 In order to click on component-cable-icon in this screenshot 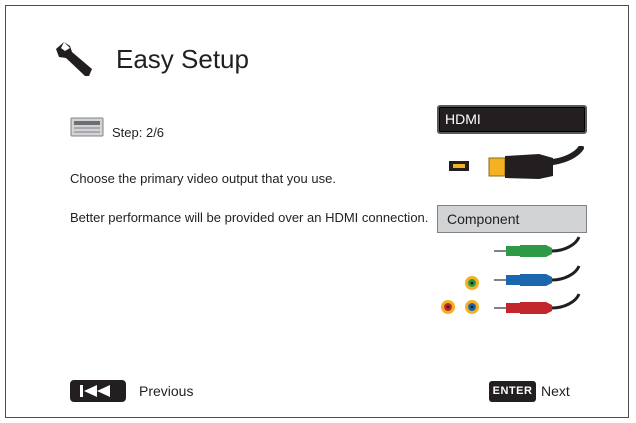, I will do `click(511, 275)`.